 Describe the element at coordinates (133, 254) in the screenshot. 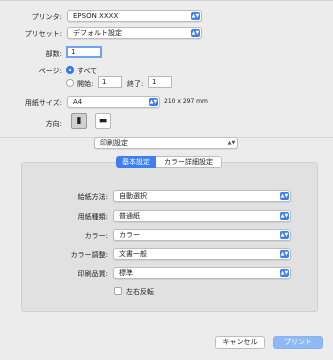

I see `color-adjust-value: 文書一般` at that location.